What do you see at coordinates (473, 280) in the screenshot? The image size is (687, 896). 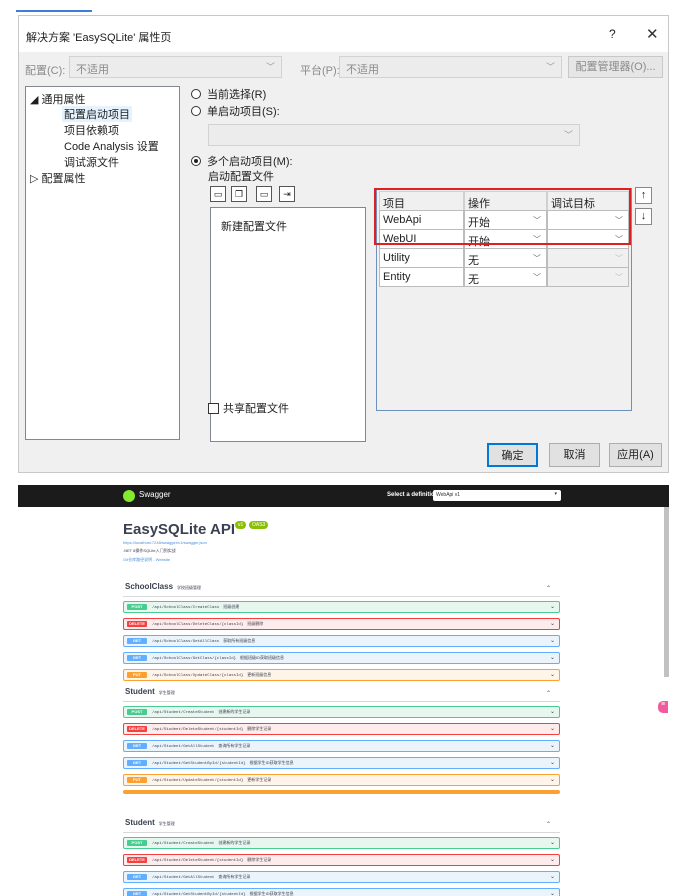 I see `action-value: 无` at bounding box center [473, 280].